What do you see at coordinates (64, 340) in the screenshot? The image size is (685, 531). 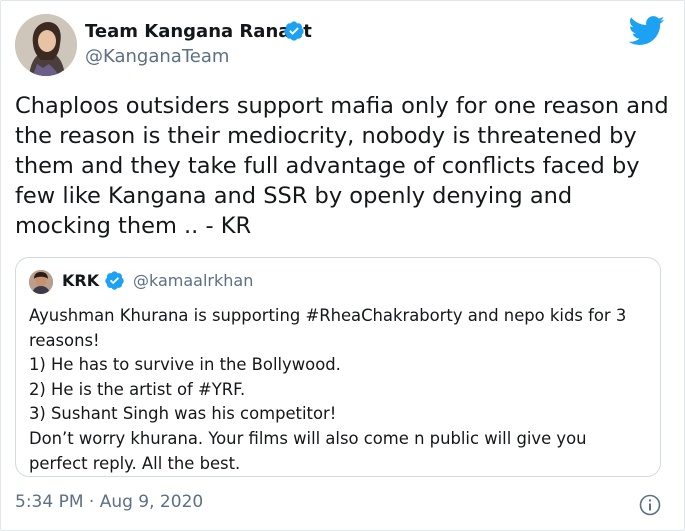 I see `quoted-text-line: reasons!` at bounding box center [64, 340].